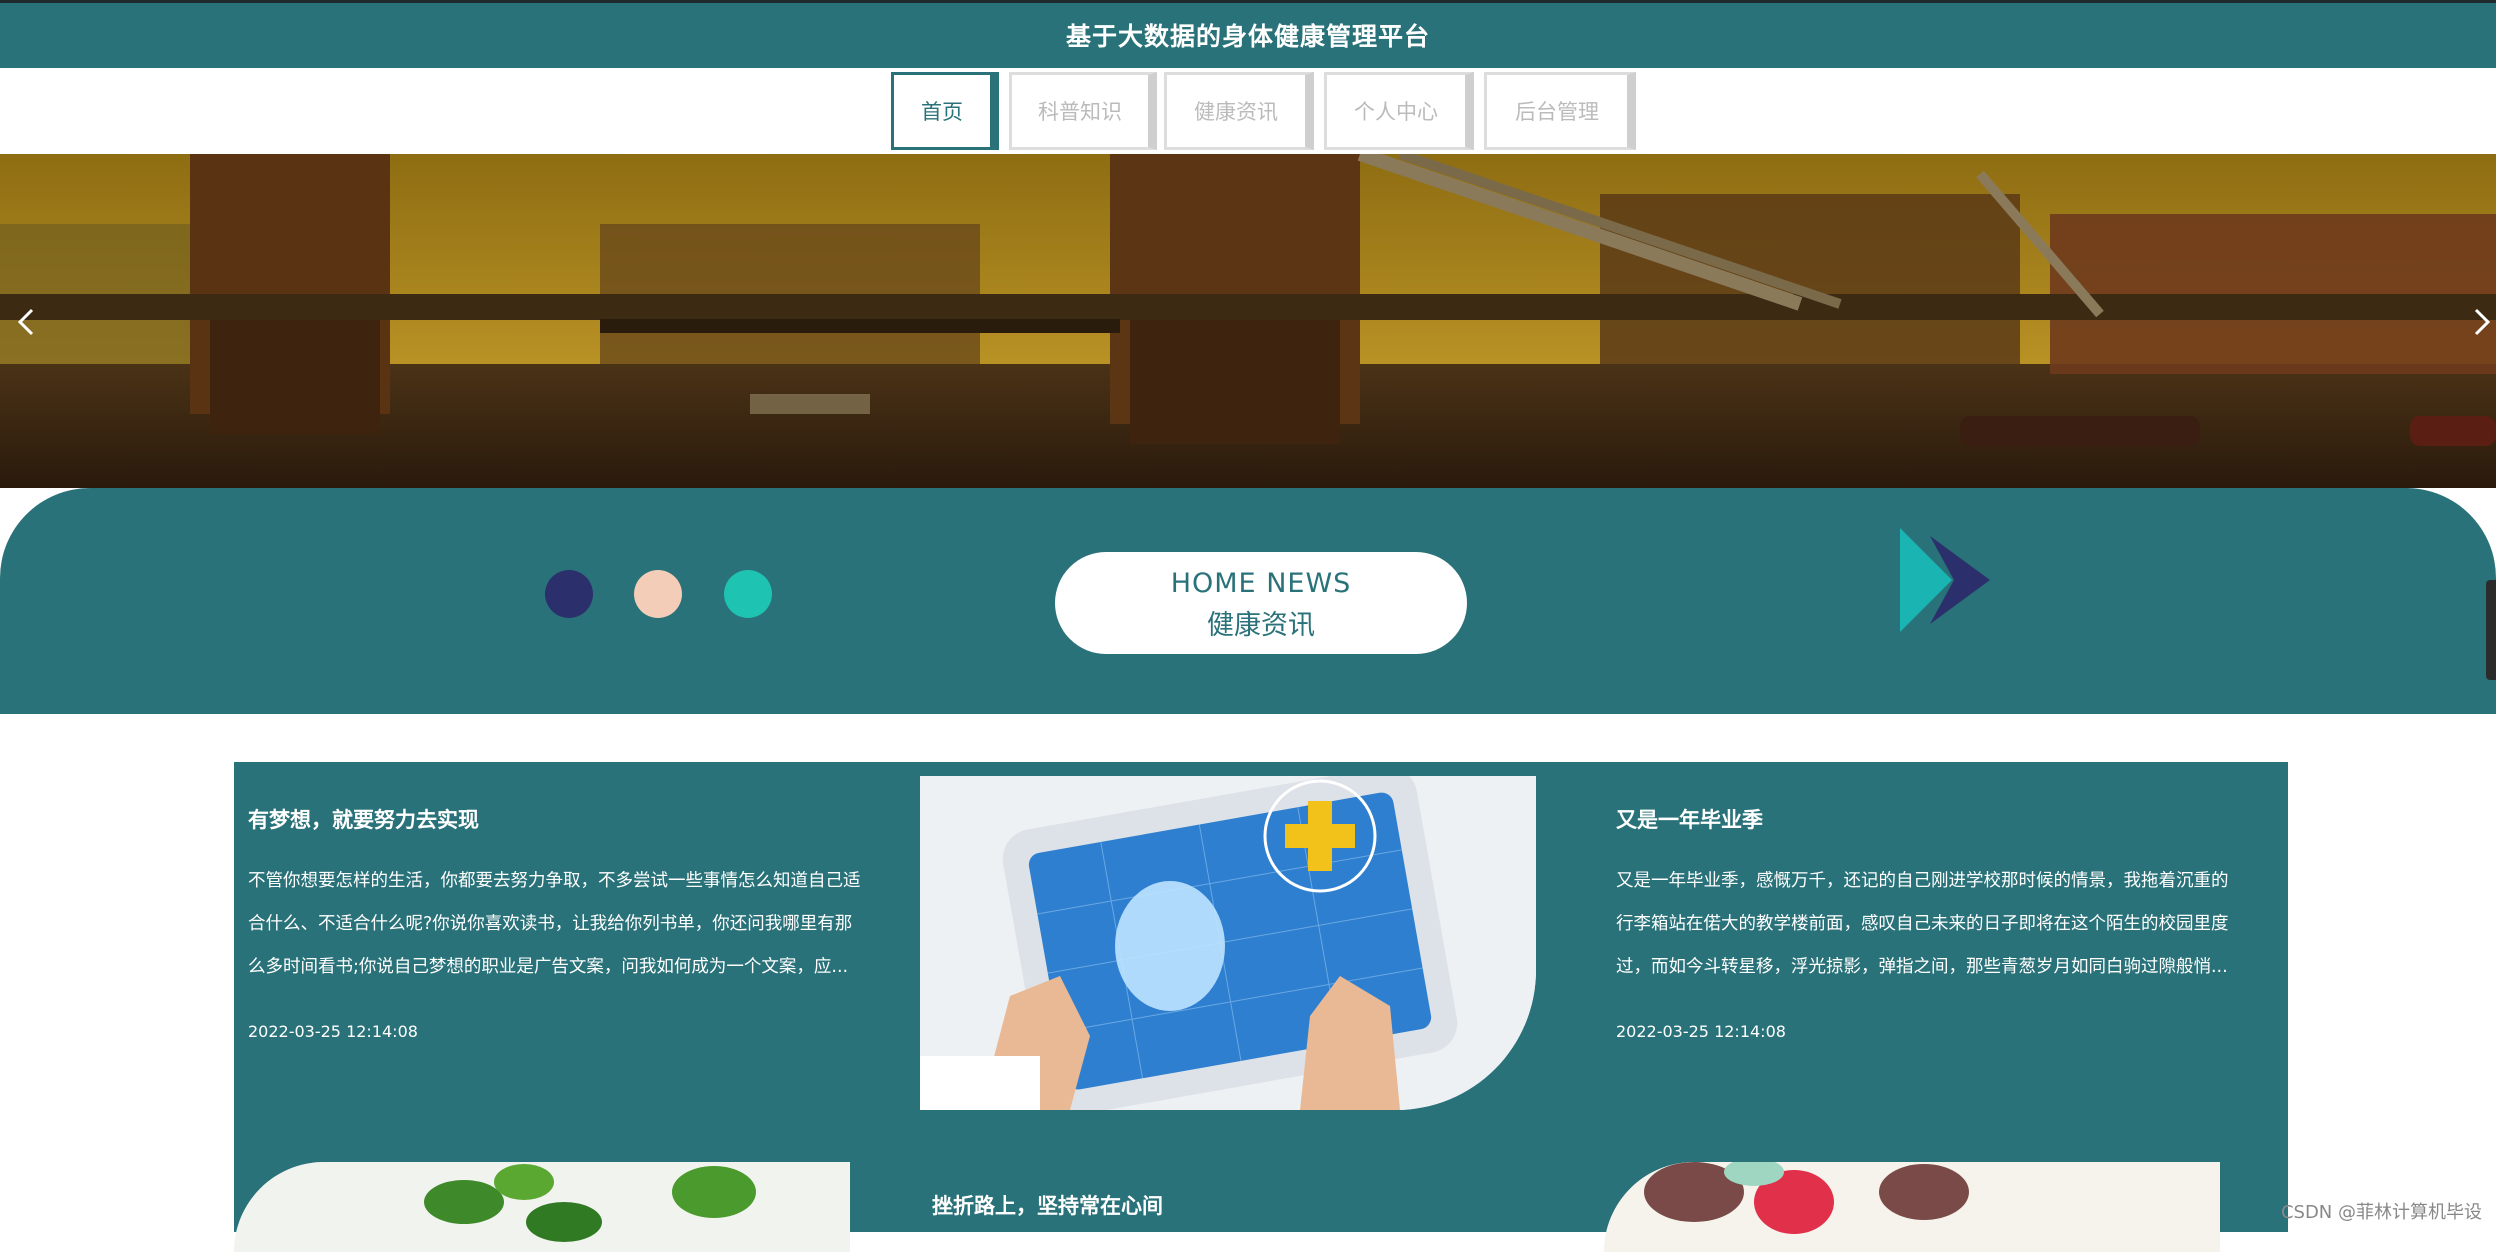 This screenshot has height=1252, width=2496. I want to click on news-heading-en: HOME NEWS, so click(1261, 583).